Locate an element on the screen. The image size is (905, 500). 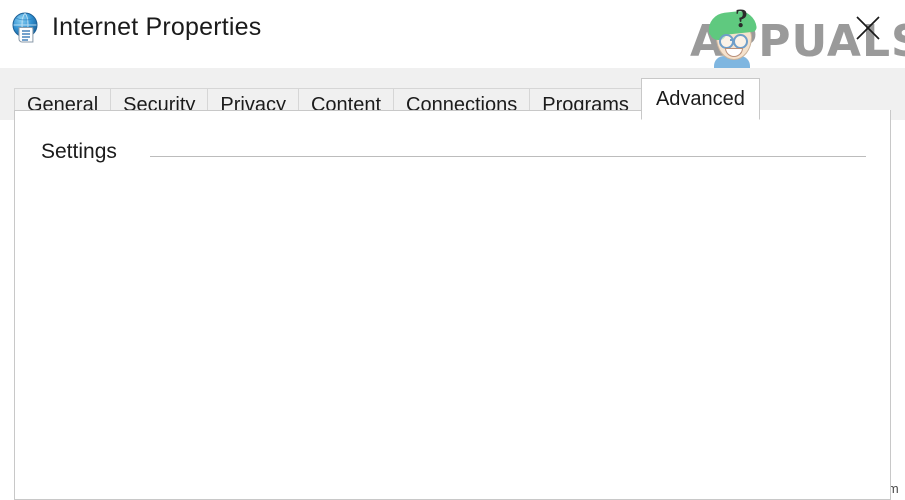
page-title: Internet Properties is located at coordinates (157, 27).